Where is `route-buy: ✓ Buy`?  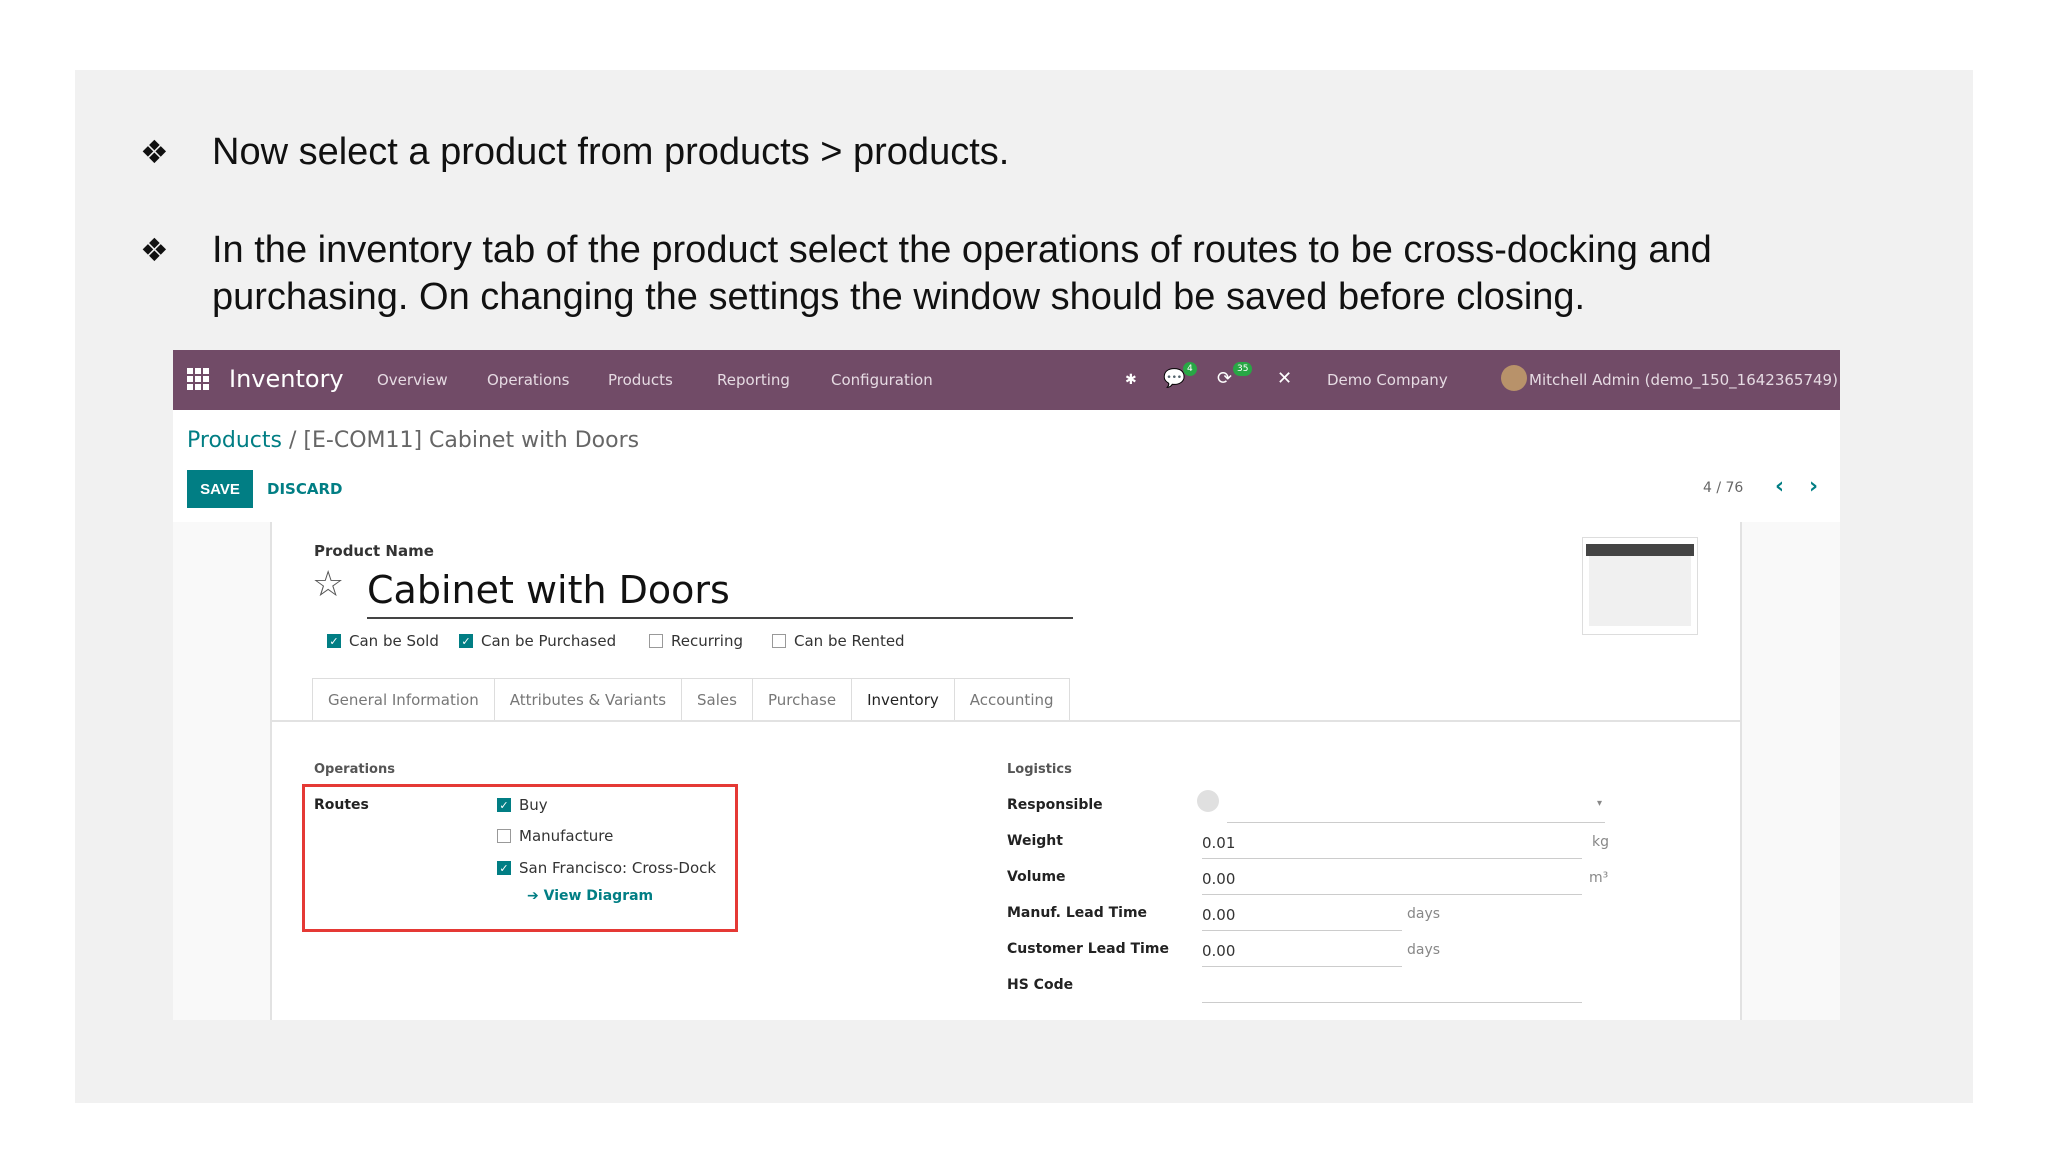
route-buy: ✓ Buy is located at coordinates (522, 805).